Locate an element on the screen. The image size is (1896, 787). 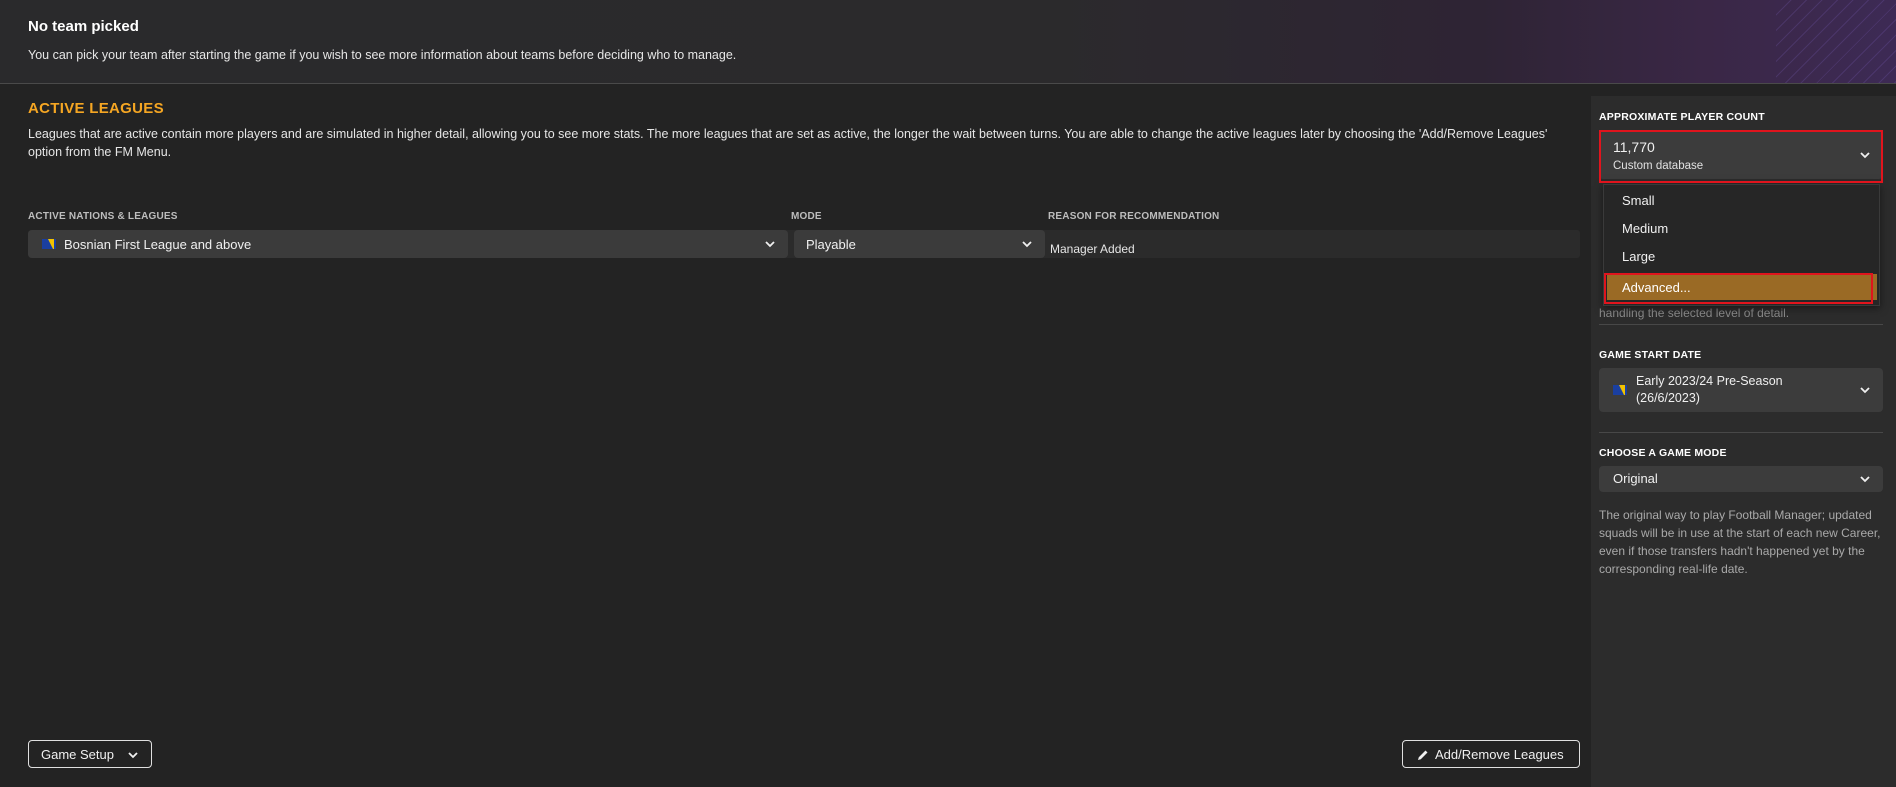
add-remove-leagues-label: Add/Remove Leagues is located at coordinates (1499, 754).